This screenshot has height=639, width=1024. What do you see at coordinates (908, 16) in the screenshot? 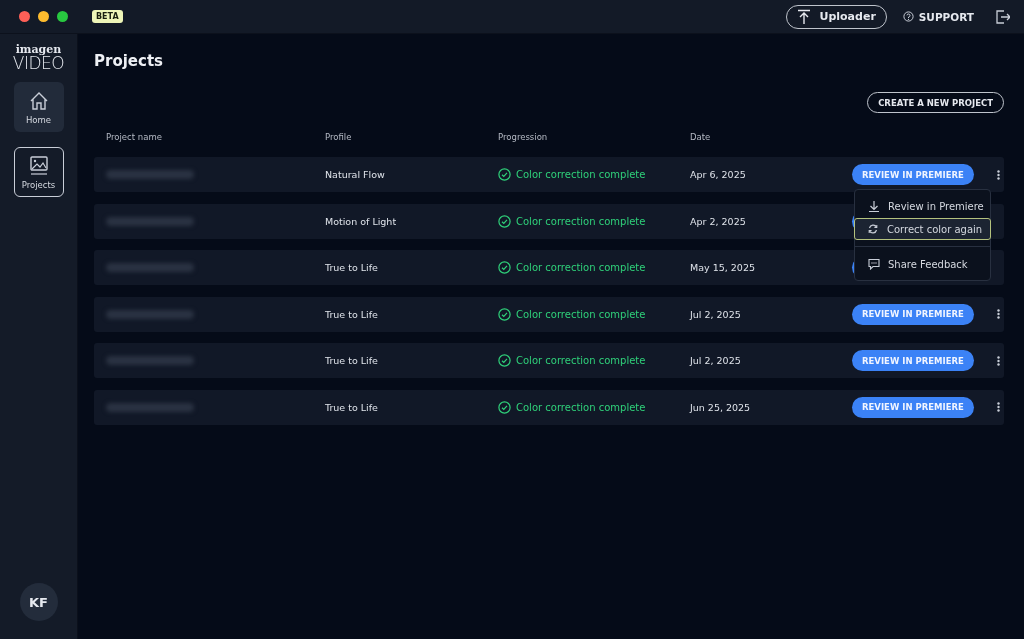
I see `help-icon` at bounding box center [908, 16].